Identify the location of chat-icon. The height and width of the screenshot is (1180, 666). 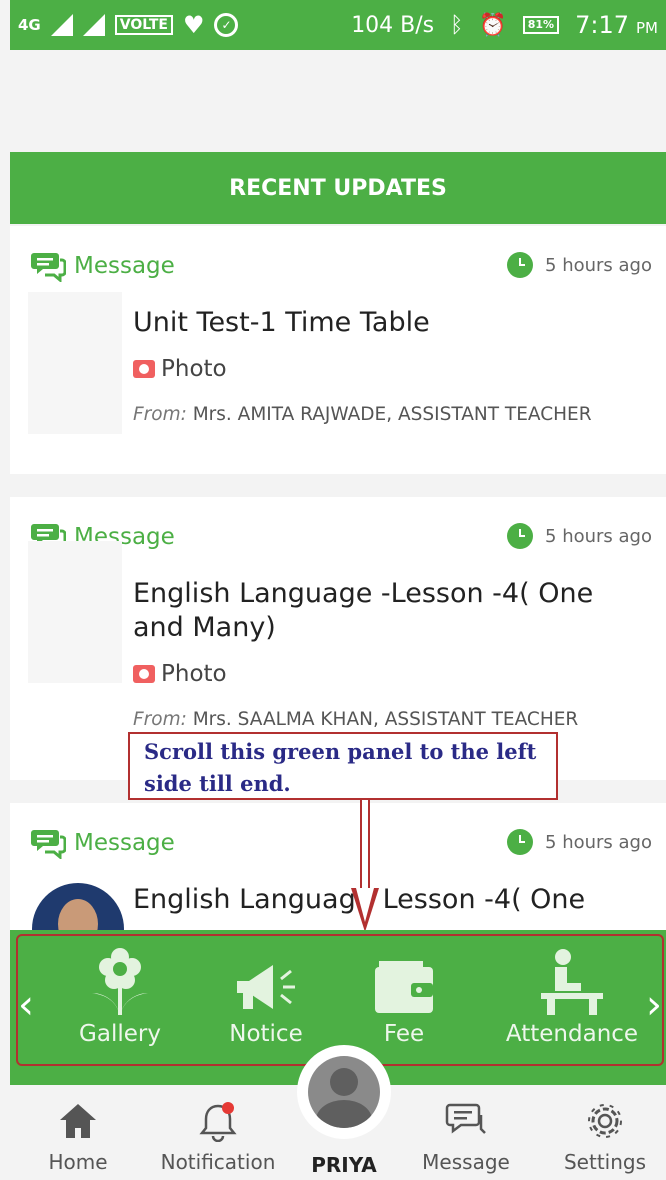
(465, 1118).